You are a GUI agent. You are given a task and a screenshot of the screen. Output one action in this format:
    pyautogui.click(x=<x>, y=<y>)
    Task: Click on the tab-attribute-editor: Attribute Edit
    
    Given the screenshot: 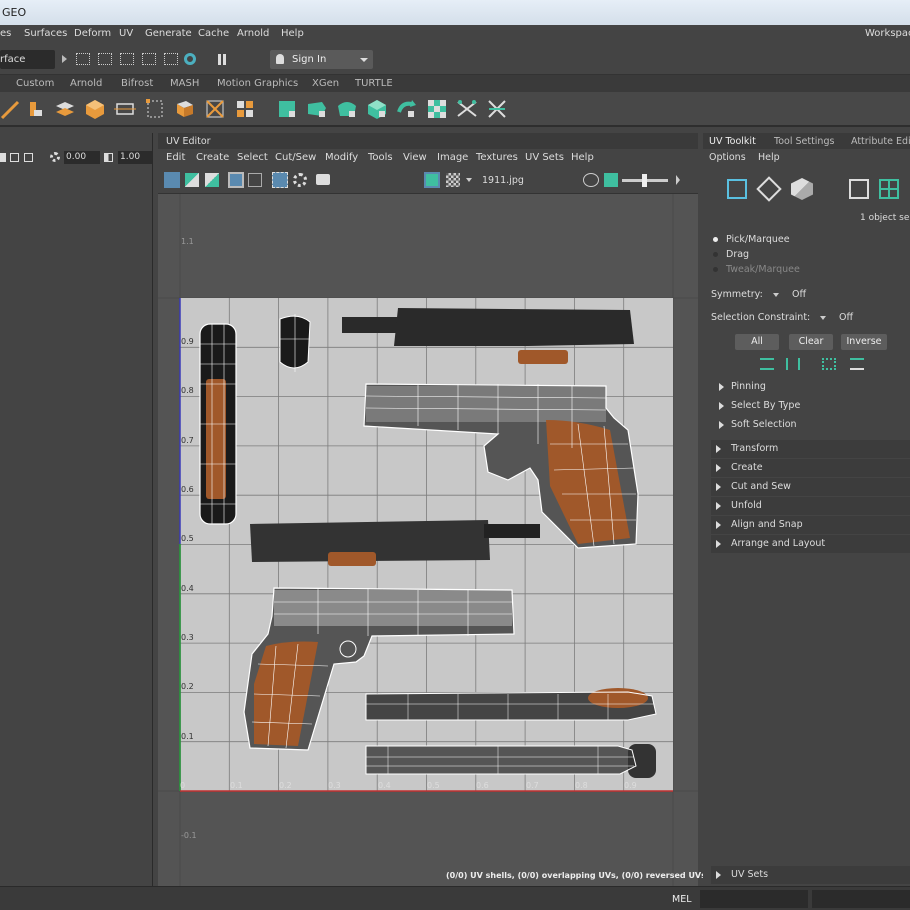 What is the action you would take?
    pyautogui.click(x=880, y=141)
    